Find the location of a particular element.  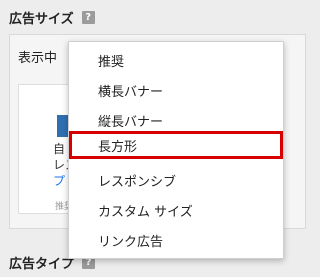

menu-item-custom-size: カスタム サイズ is located at coordinates (176, 210).